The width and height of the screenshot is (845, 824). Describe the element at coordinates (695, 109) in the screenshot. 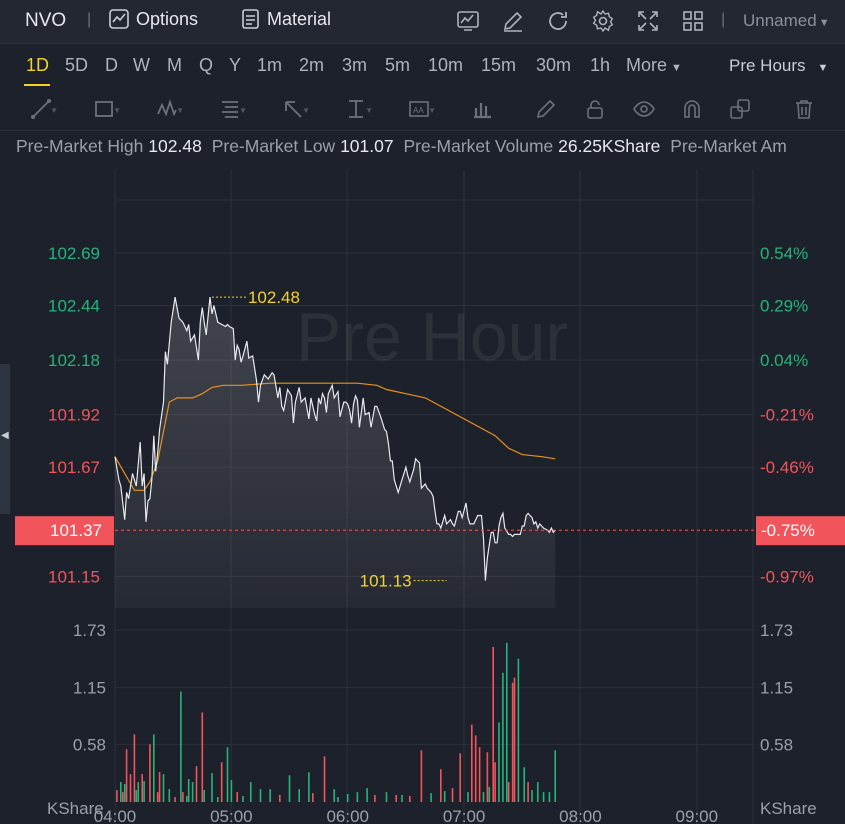

I see `magnet-icon` at that location.